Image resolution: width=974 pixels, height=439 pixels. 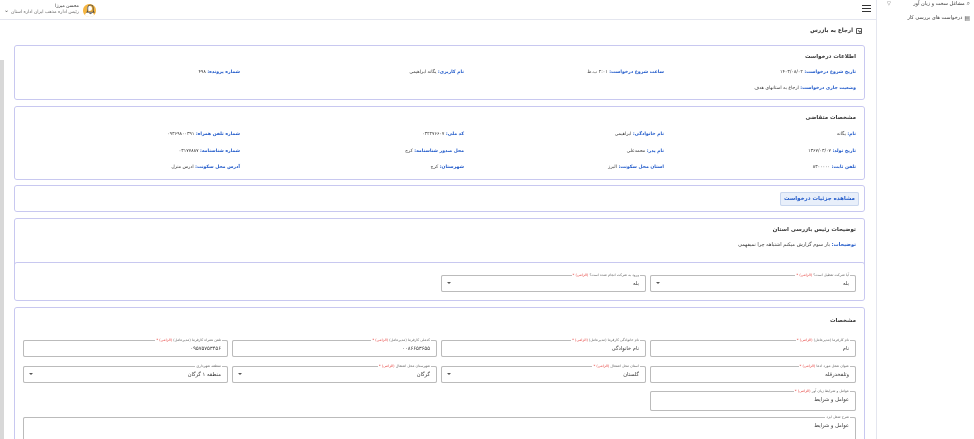 I want to click on field-label: محل صدور شناسنامه:, so click(x=439, y=151).